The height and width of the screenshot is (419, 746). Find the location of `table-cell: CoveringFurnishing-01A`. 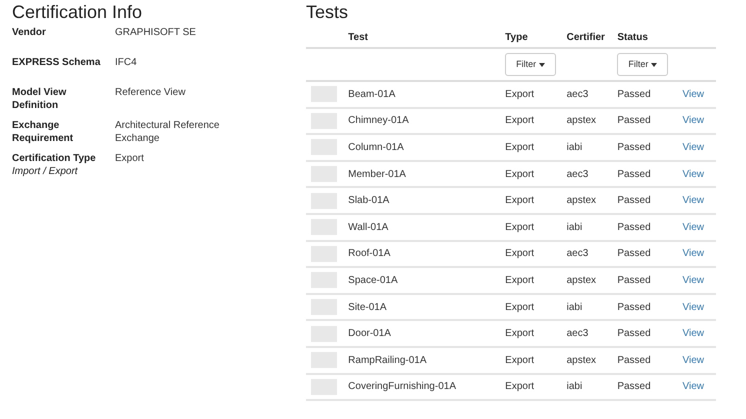

table-cell: CoveringFurnishing-01A is located at coordinates (402, 386).